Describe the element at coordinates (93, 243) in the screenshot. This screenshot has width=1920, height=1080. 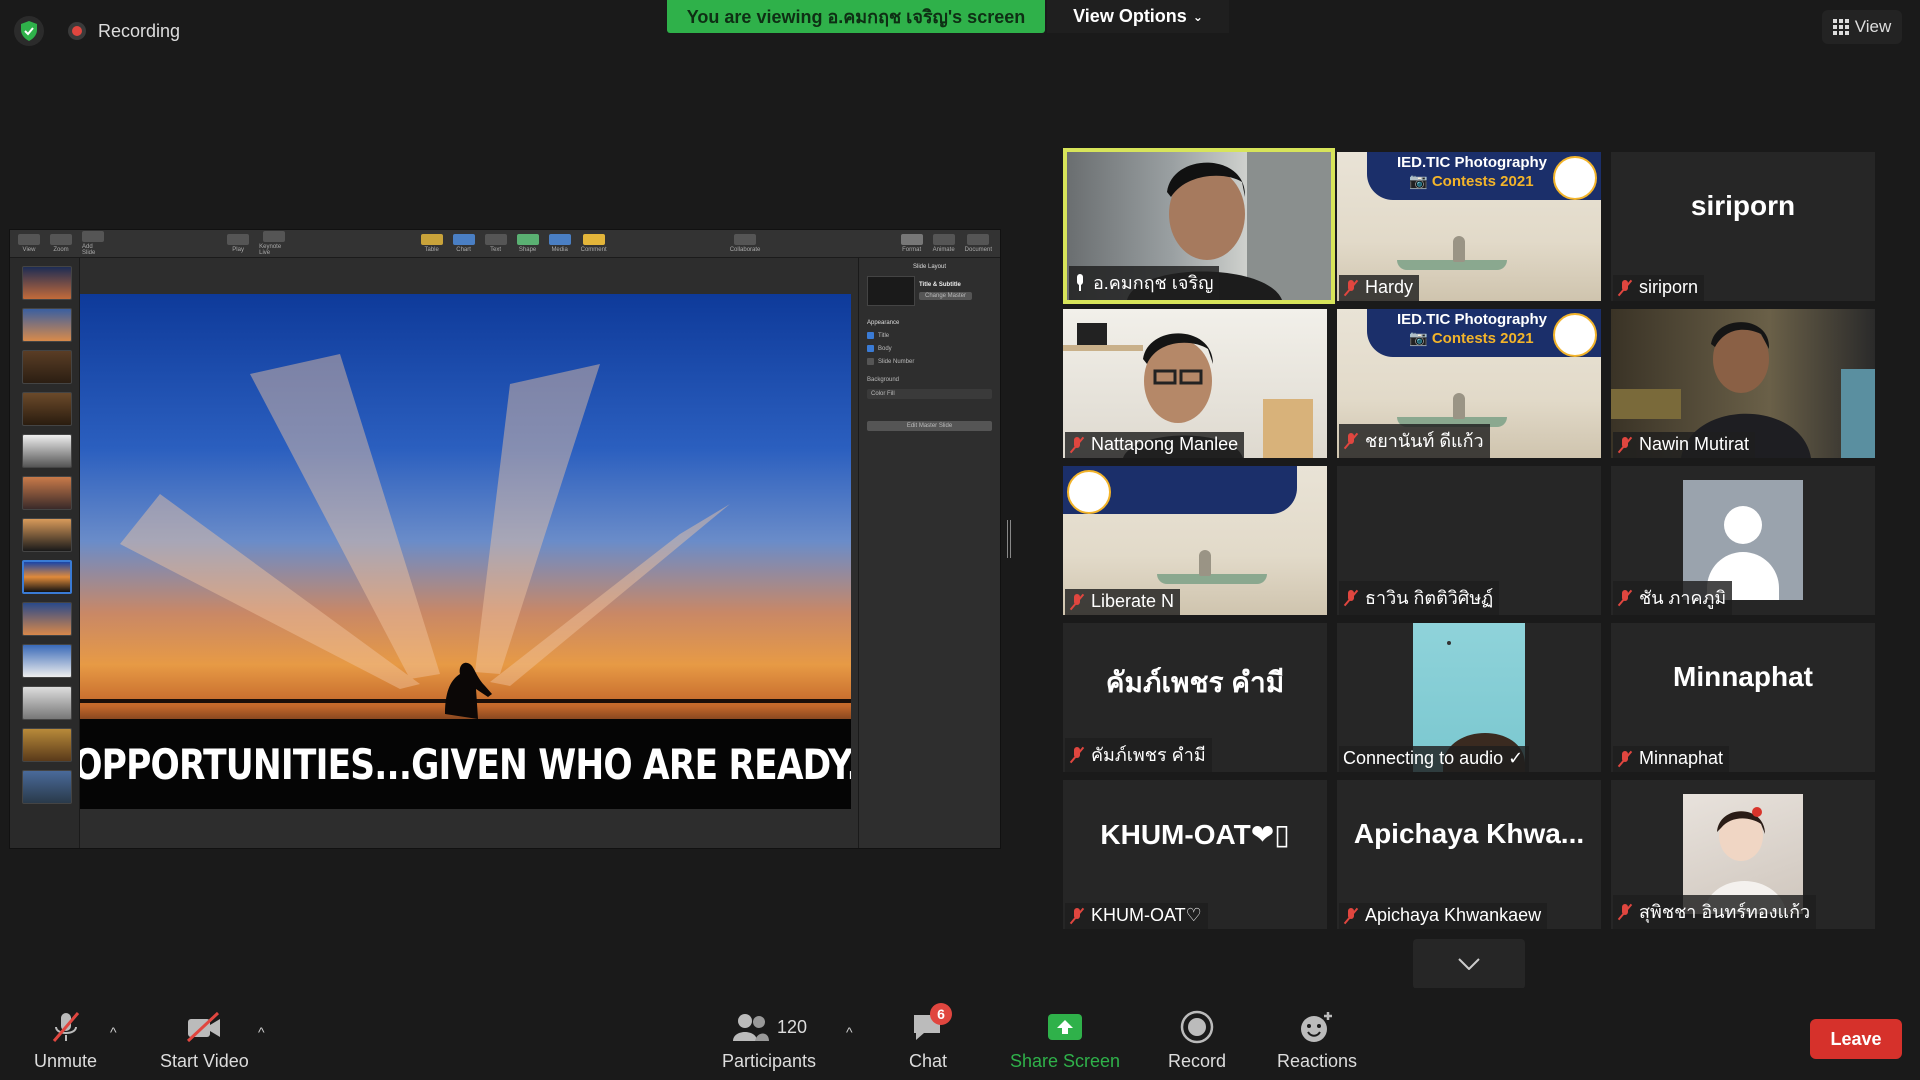
I see `kn-add-slide-button: Add Slide` at that location.